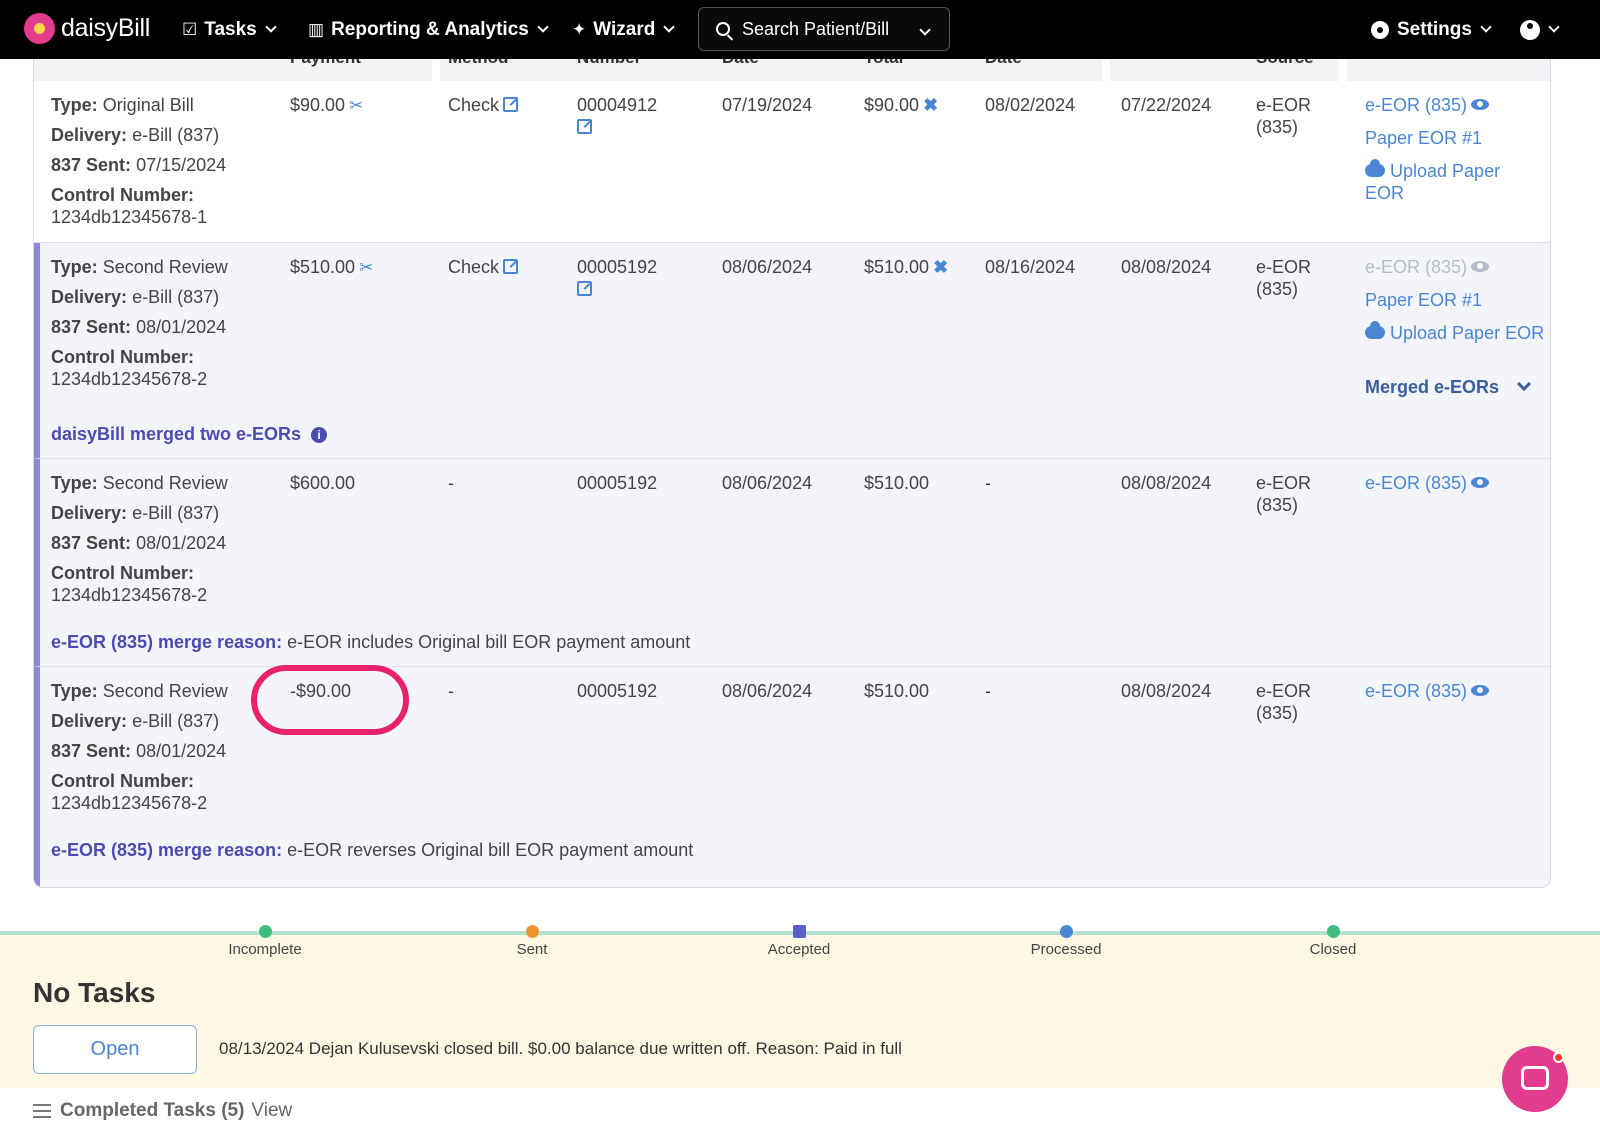 The image size is (1600, 1146). What do you see at coordinates (326, 105) in the screenshot?
I see `payment-cell: $90.00 ✂` at bounding box center [326, 105].